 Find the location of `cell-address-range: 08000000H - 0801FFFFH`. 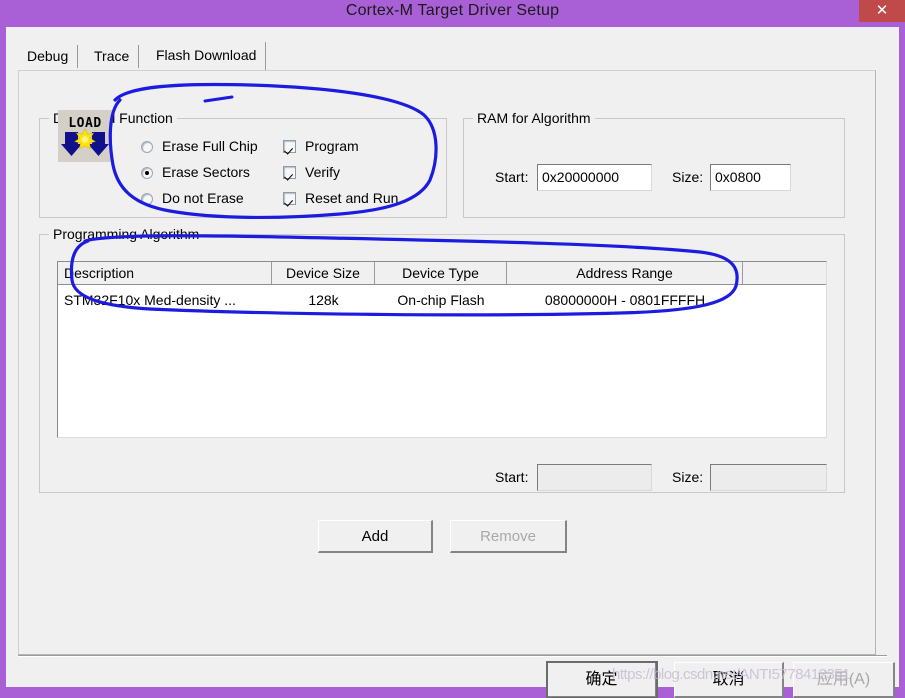

cell-address-range: 08000000H - 0801FFFFH is located at coordinates (625, 300).